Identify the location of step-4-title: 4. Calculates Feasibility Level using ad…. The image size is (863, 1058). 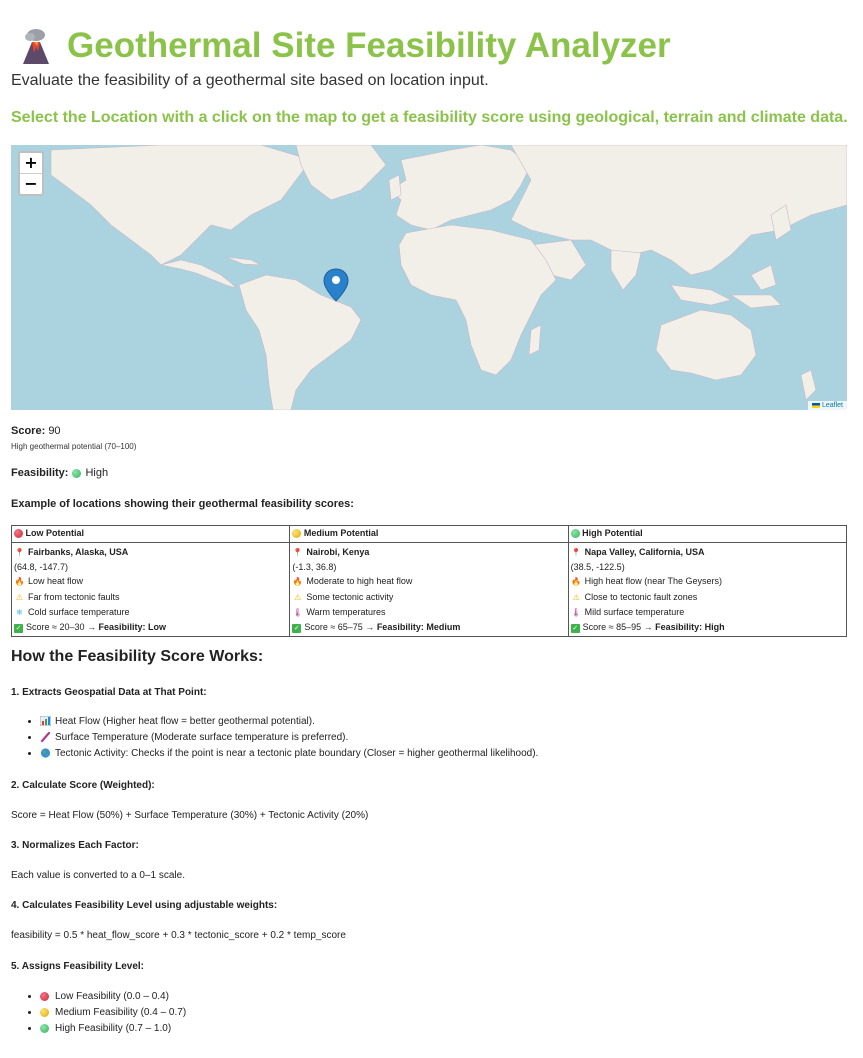
(144, 905).